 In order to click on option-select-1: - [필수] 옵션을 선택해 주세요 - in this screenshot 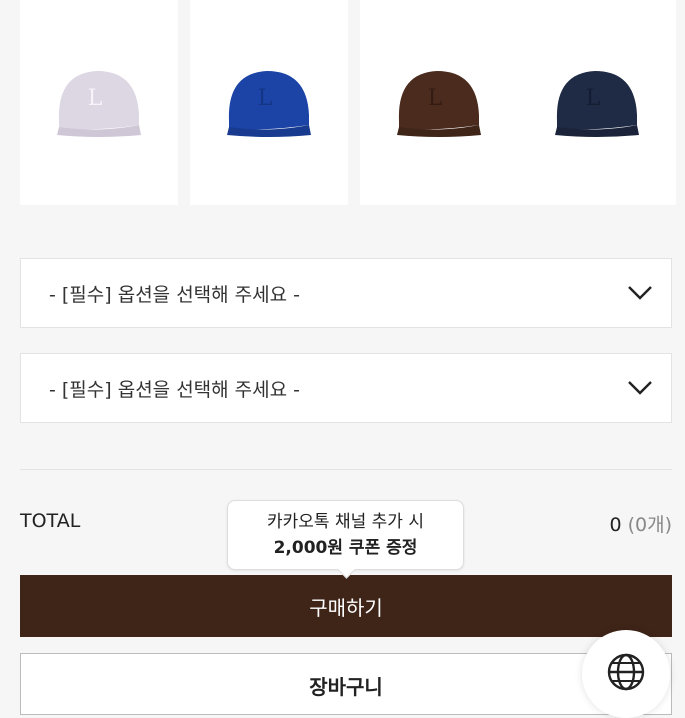, I will do `click(346, 293)`.